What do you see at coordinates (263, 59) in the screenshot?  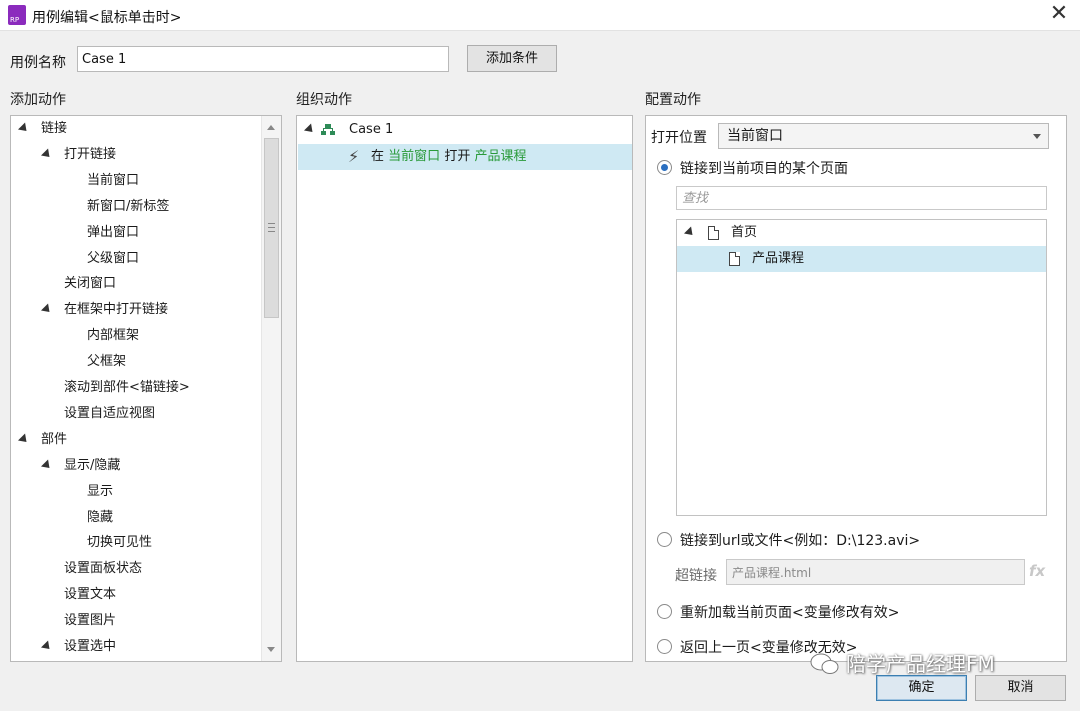 I see `case-name-input` at bounding box center [263, 59].